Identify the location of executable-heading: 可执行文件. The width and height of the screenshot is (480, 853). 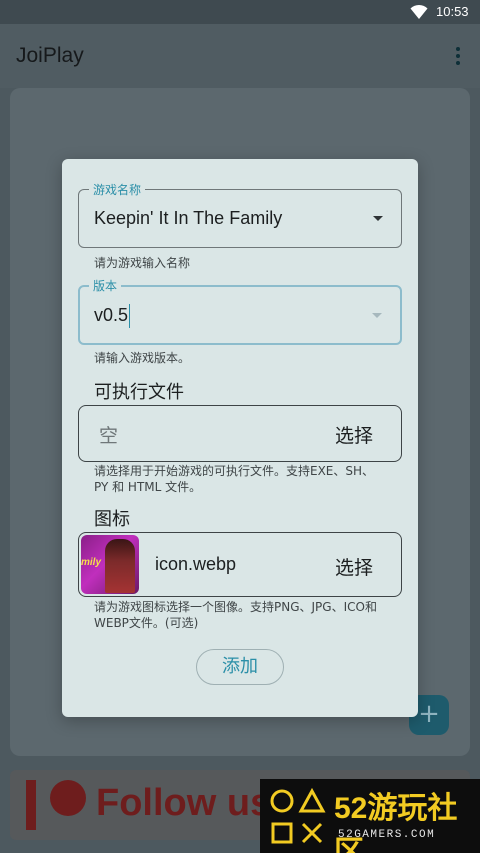
(139, 392).